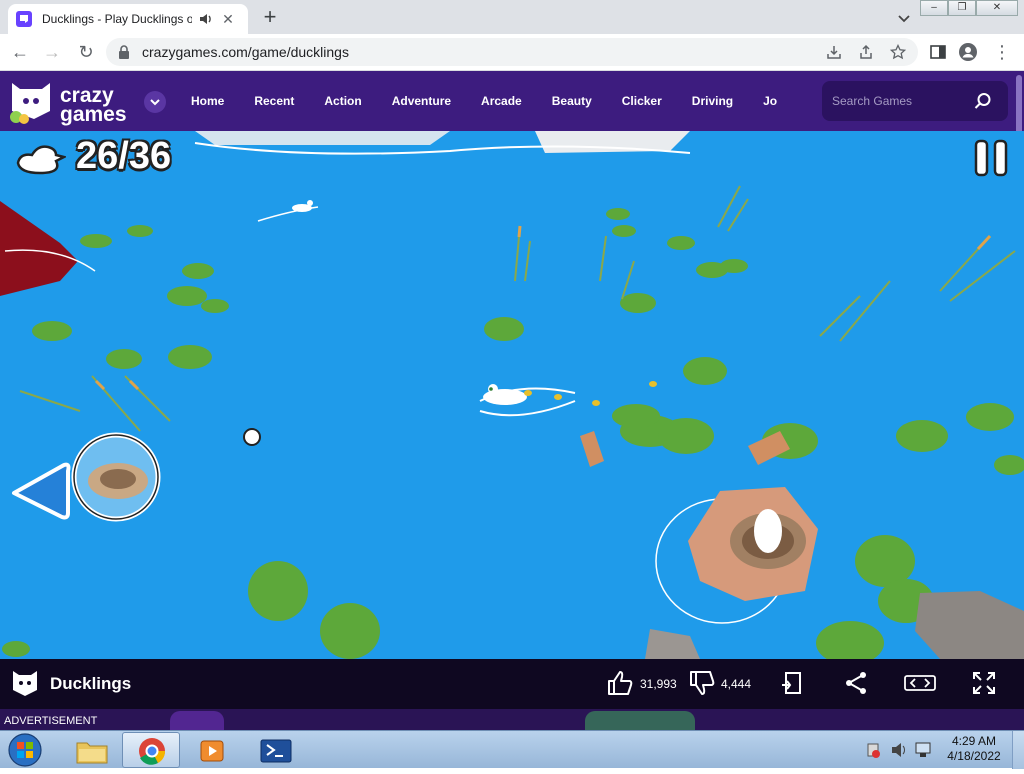 Image resolution: width=1024 pixels, height=774 pixels. What do you see at coordinates (52, 52) in the screenshot?
I see `forward-arrow-icon: →` at bounding box center [52, 52].